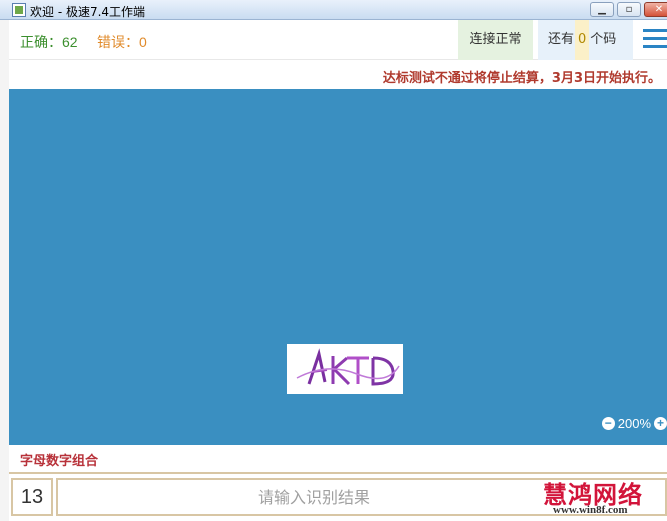  Describe the element at coordinates (32, 497) in the screenshot. I see `code-counter: 13` at that location.